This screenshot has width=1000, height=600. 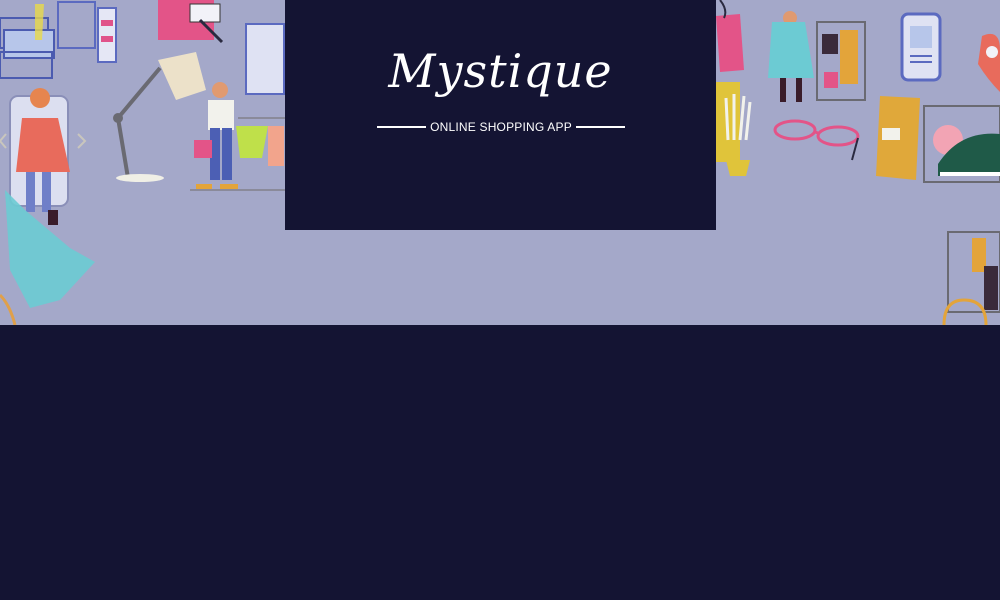 What do you see at coordinates (730, 36) in the screenshot?
I see `right-bag-illustration` at bounding box center [730, 36].